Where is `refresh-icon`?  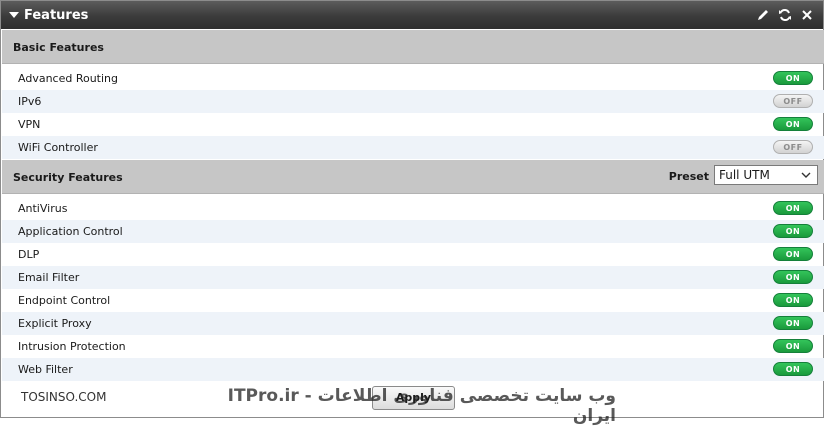
refresh-icon is located at coordinates (785, 15).